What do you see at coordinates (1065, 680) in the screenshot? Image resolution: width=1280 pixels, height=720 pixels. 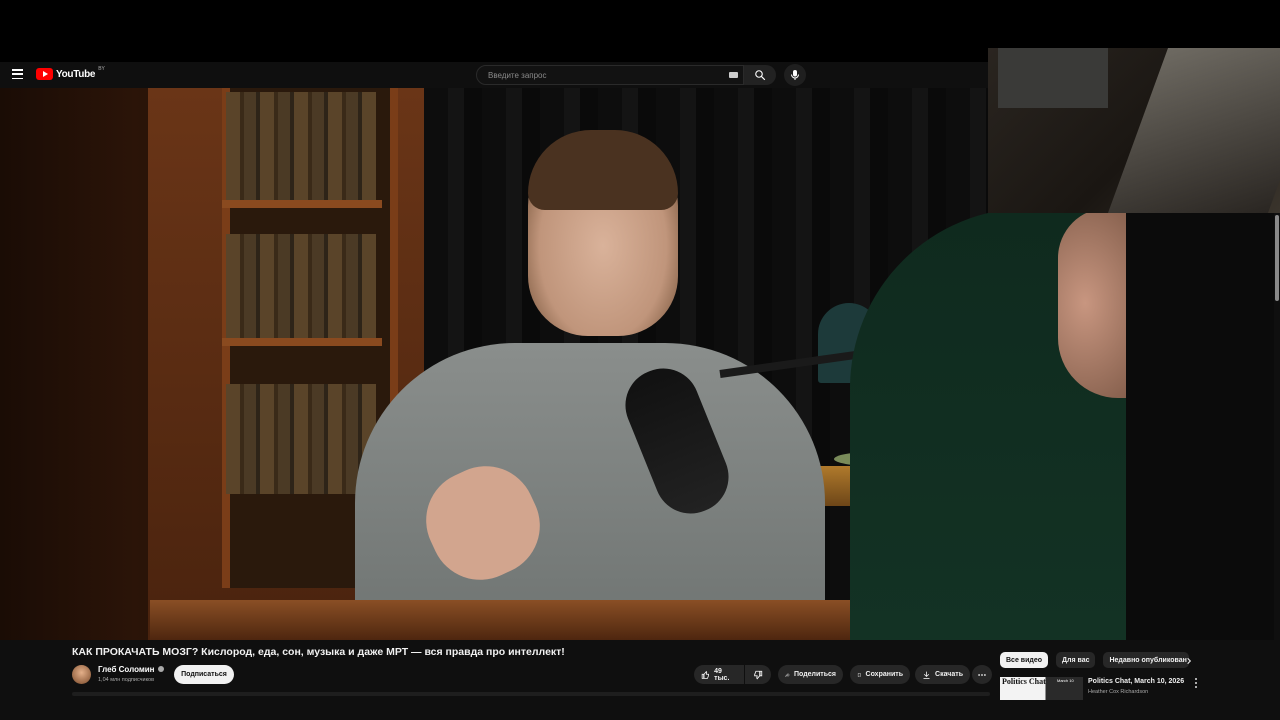 I see `thumbnail-date: March 10` at bounding box center [1065, 680].